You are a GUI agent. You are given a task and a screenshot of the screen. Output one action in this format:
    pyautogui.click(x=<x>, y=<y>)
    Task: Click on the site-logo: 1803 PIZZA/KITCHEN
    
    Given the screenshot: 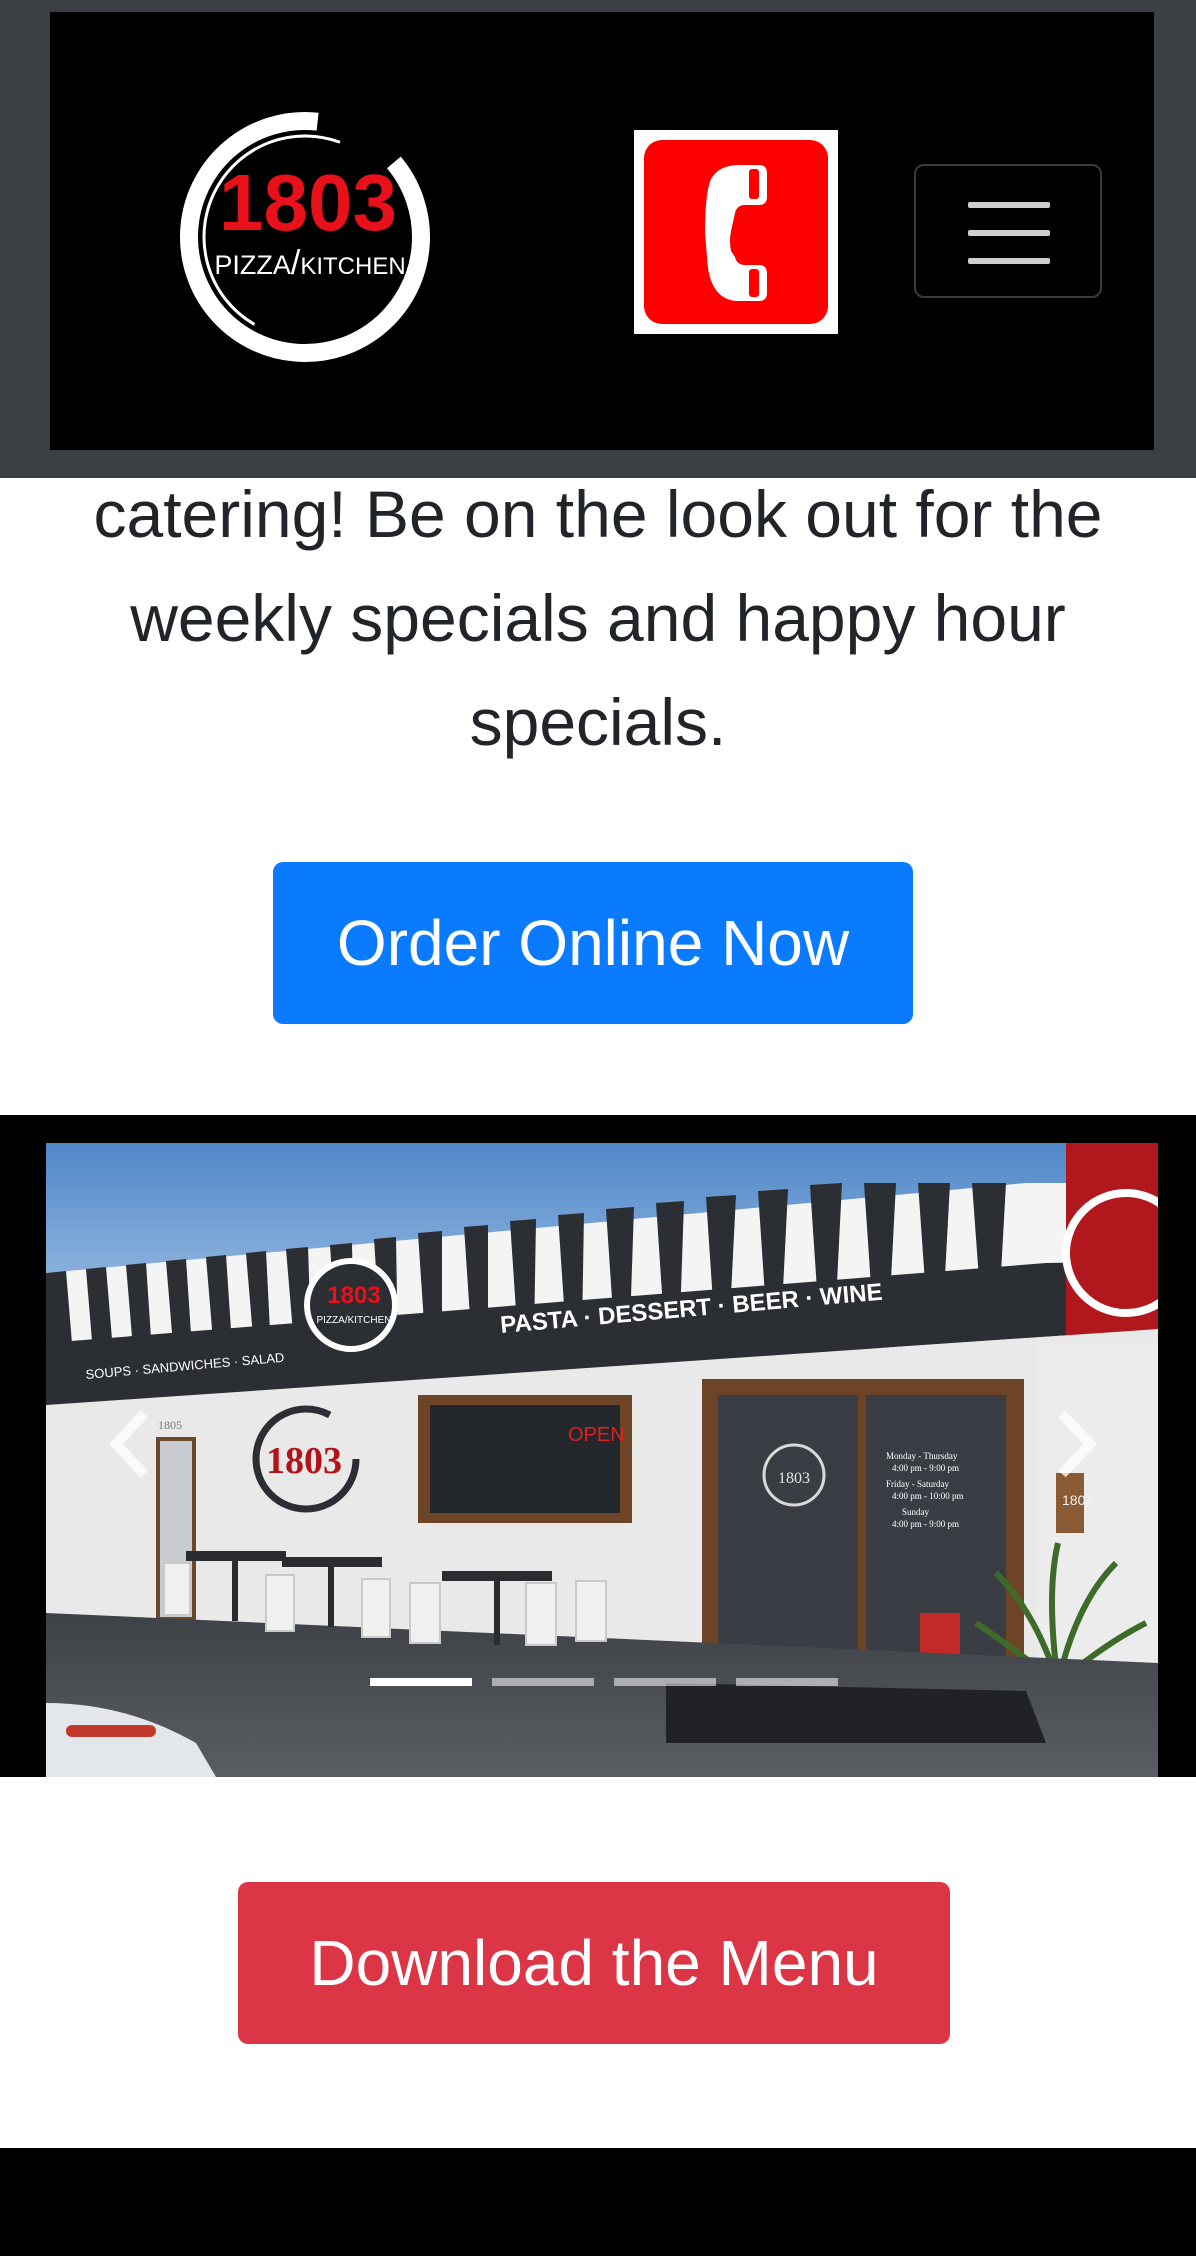 What is the action you would take?
    pyautogui.click(x=305, y=237)
    